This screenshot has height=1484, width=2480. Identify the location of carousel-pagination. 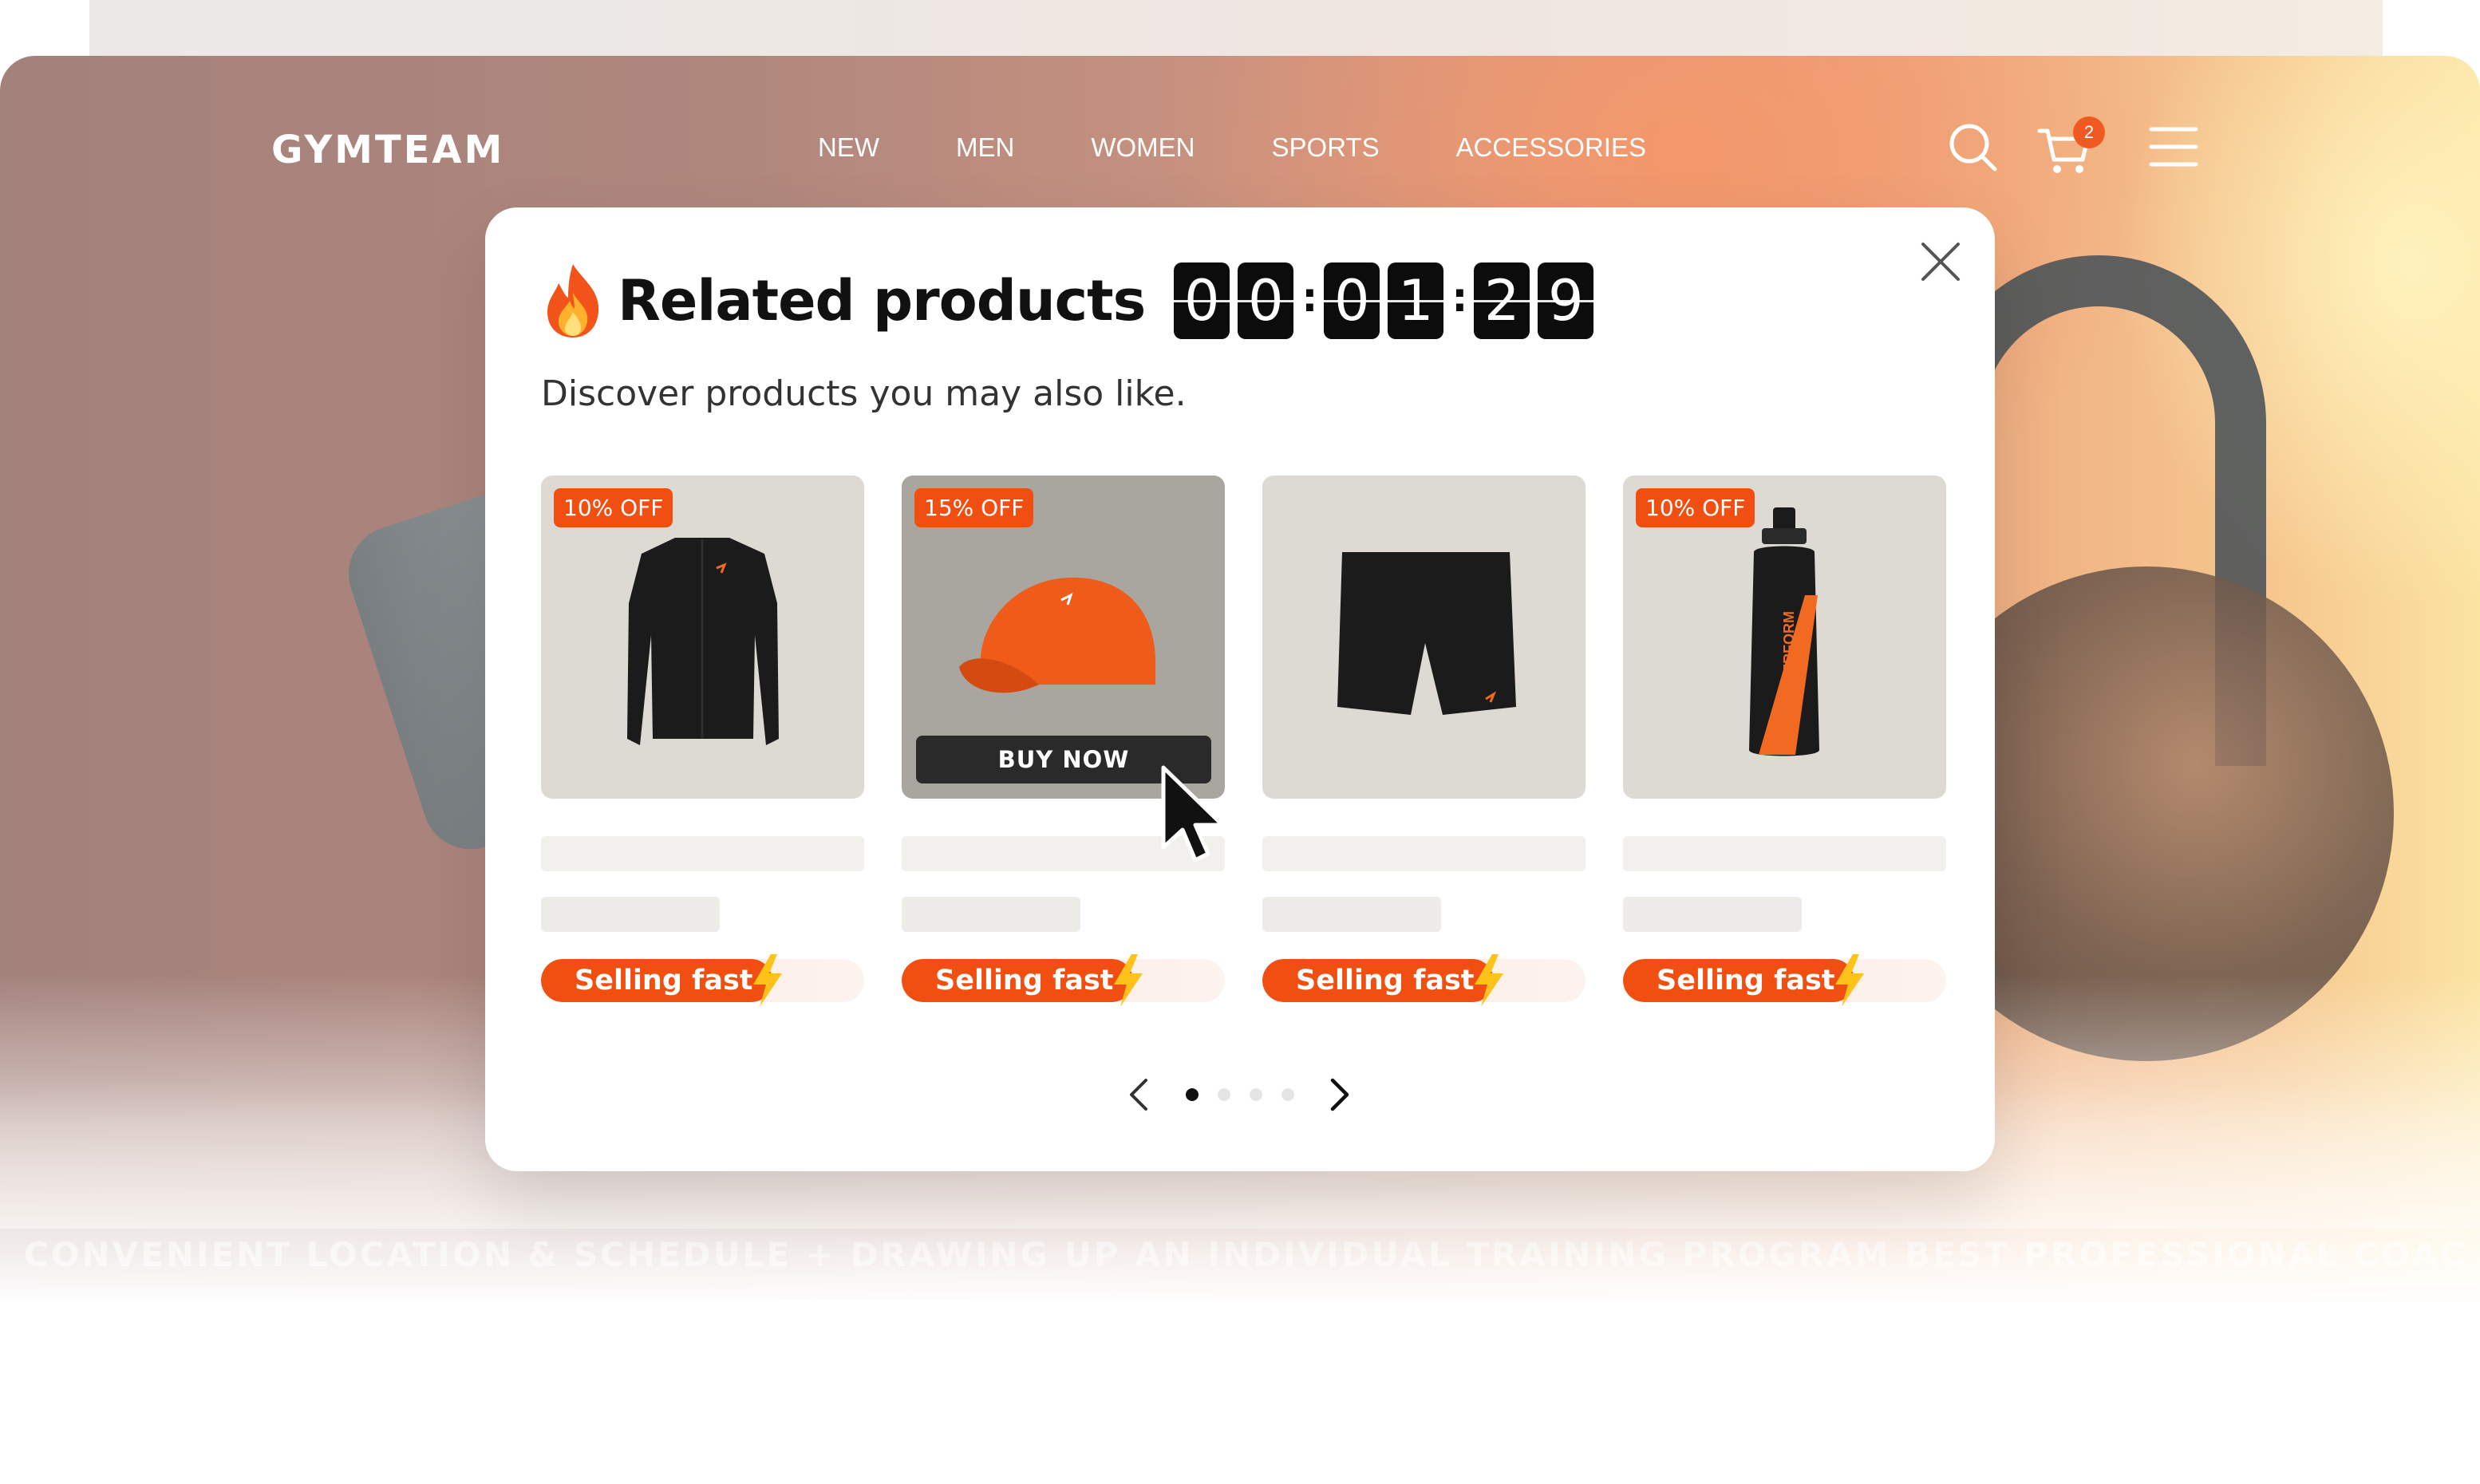
(1243, 1095).